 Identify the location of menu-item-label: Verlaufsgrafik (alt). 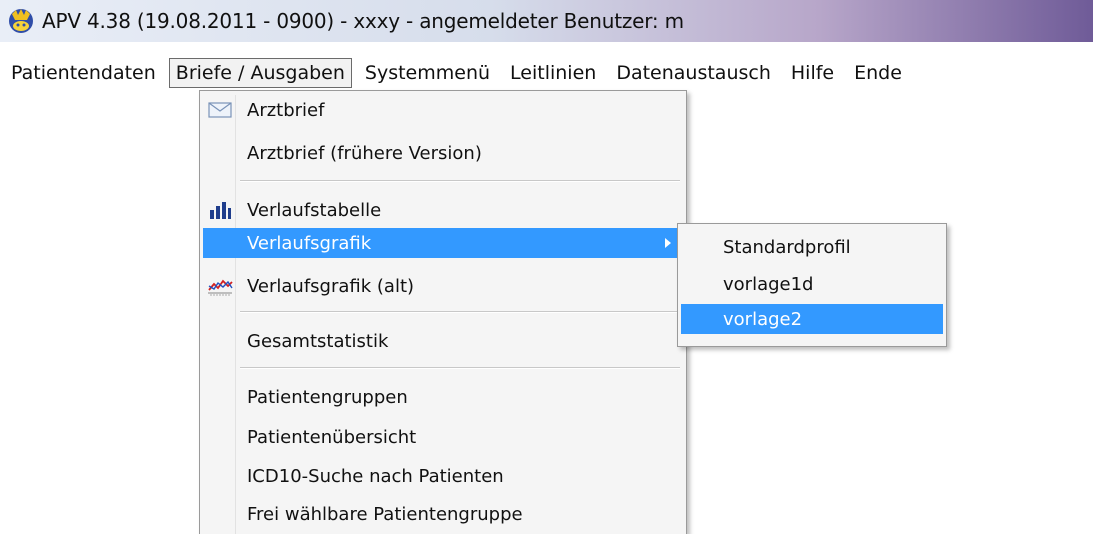
(331, 286).